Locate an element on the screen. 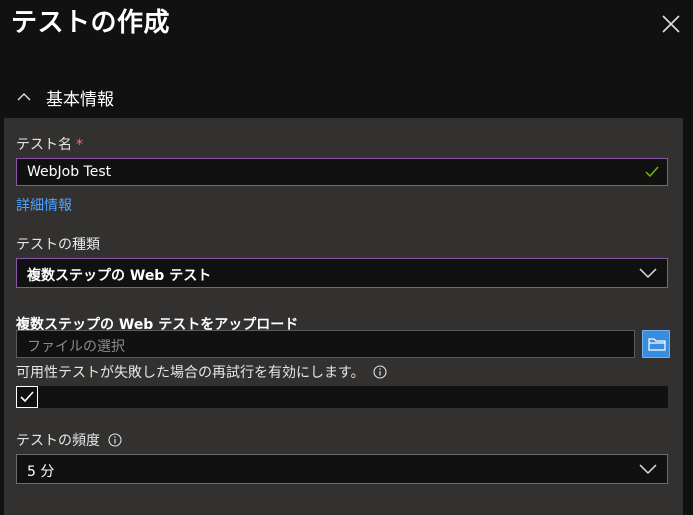 The height and width of the screenshot is (515, 693). test-type-label: テストの種類 is located at coordinates (58, 245).